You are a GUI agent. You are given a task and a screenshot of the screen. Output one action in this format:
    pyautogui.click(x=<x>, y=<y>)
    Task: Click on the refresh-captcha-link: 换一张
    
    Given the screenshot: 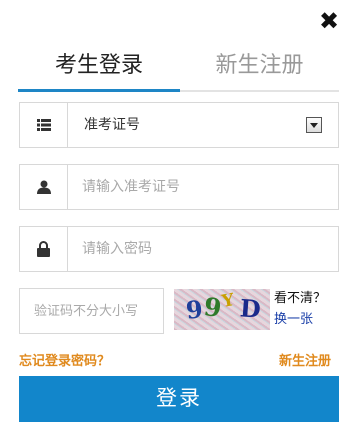 What is the action you would take?
    pyautogui.click(x=293, y=320)
    